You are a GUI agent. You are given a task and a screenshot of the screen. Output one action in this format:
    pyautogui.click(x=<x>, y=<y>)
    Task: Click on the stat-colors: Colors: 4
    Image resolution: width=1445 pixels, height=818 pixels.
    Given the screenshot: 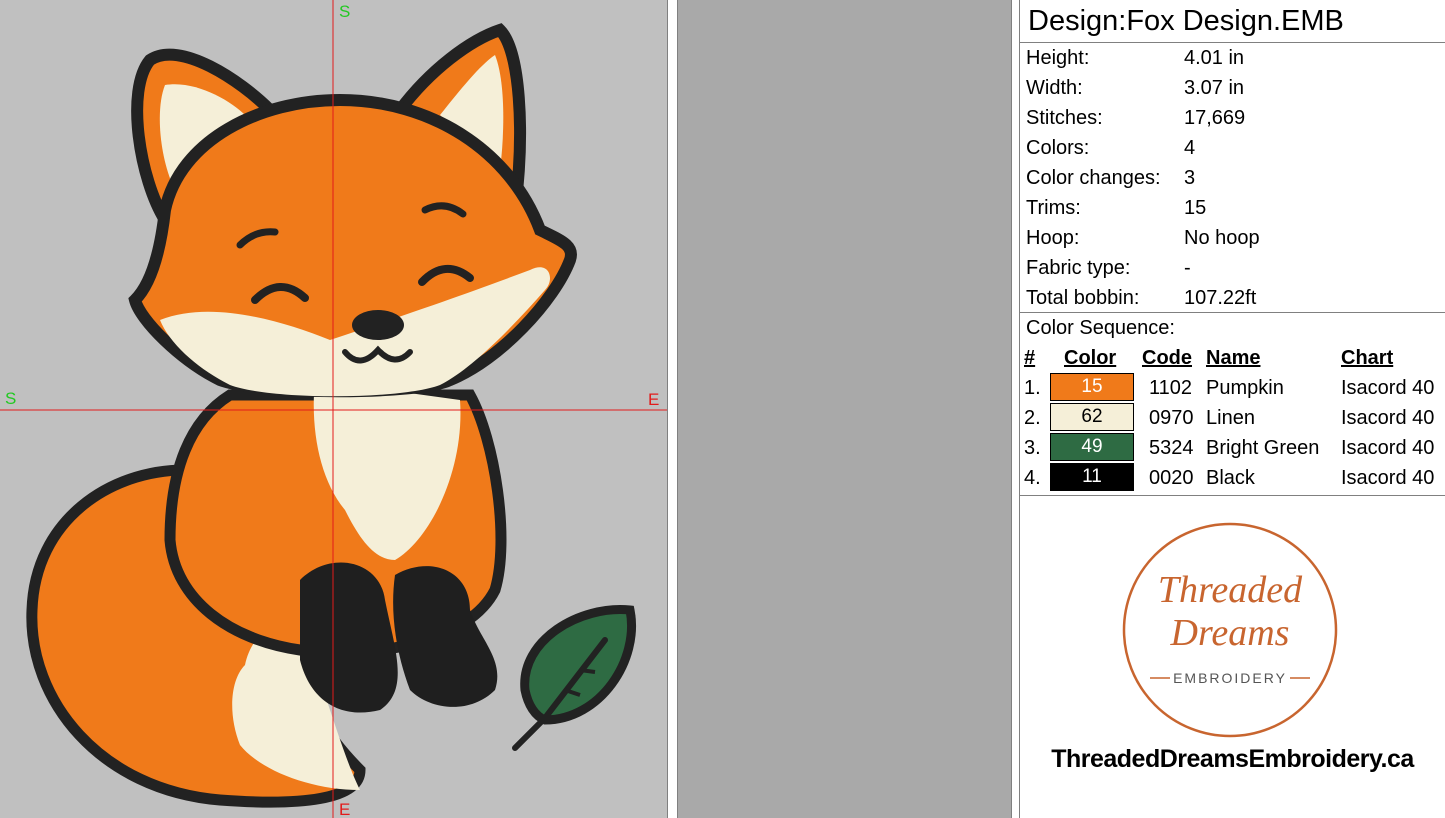 What is the action you would take?
    pyautogui.click(x=1110, y=148)
    